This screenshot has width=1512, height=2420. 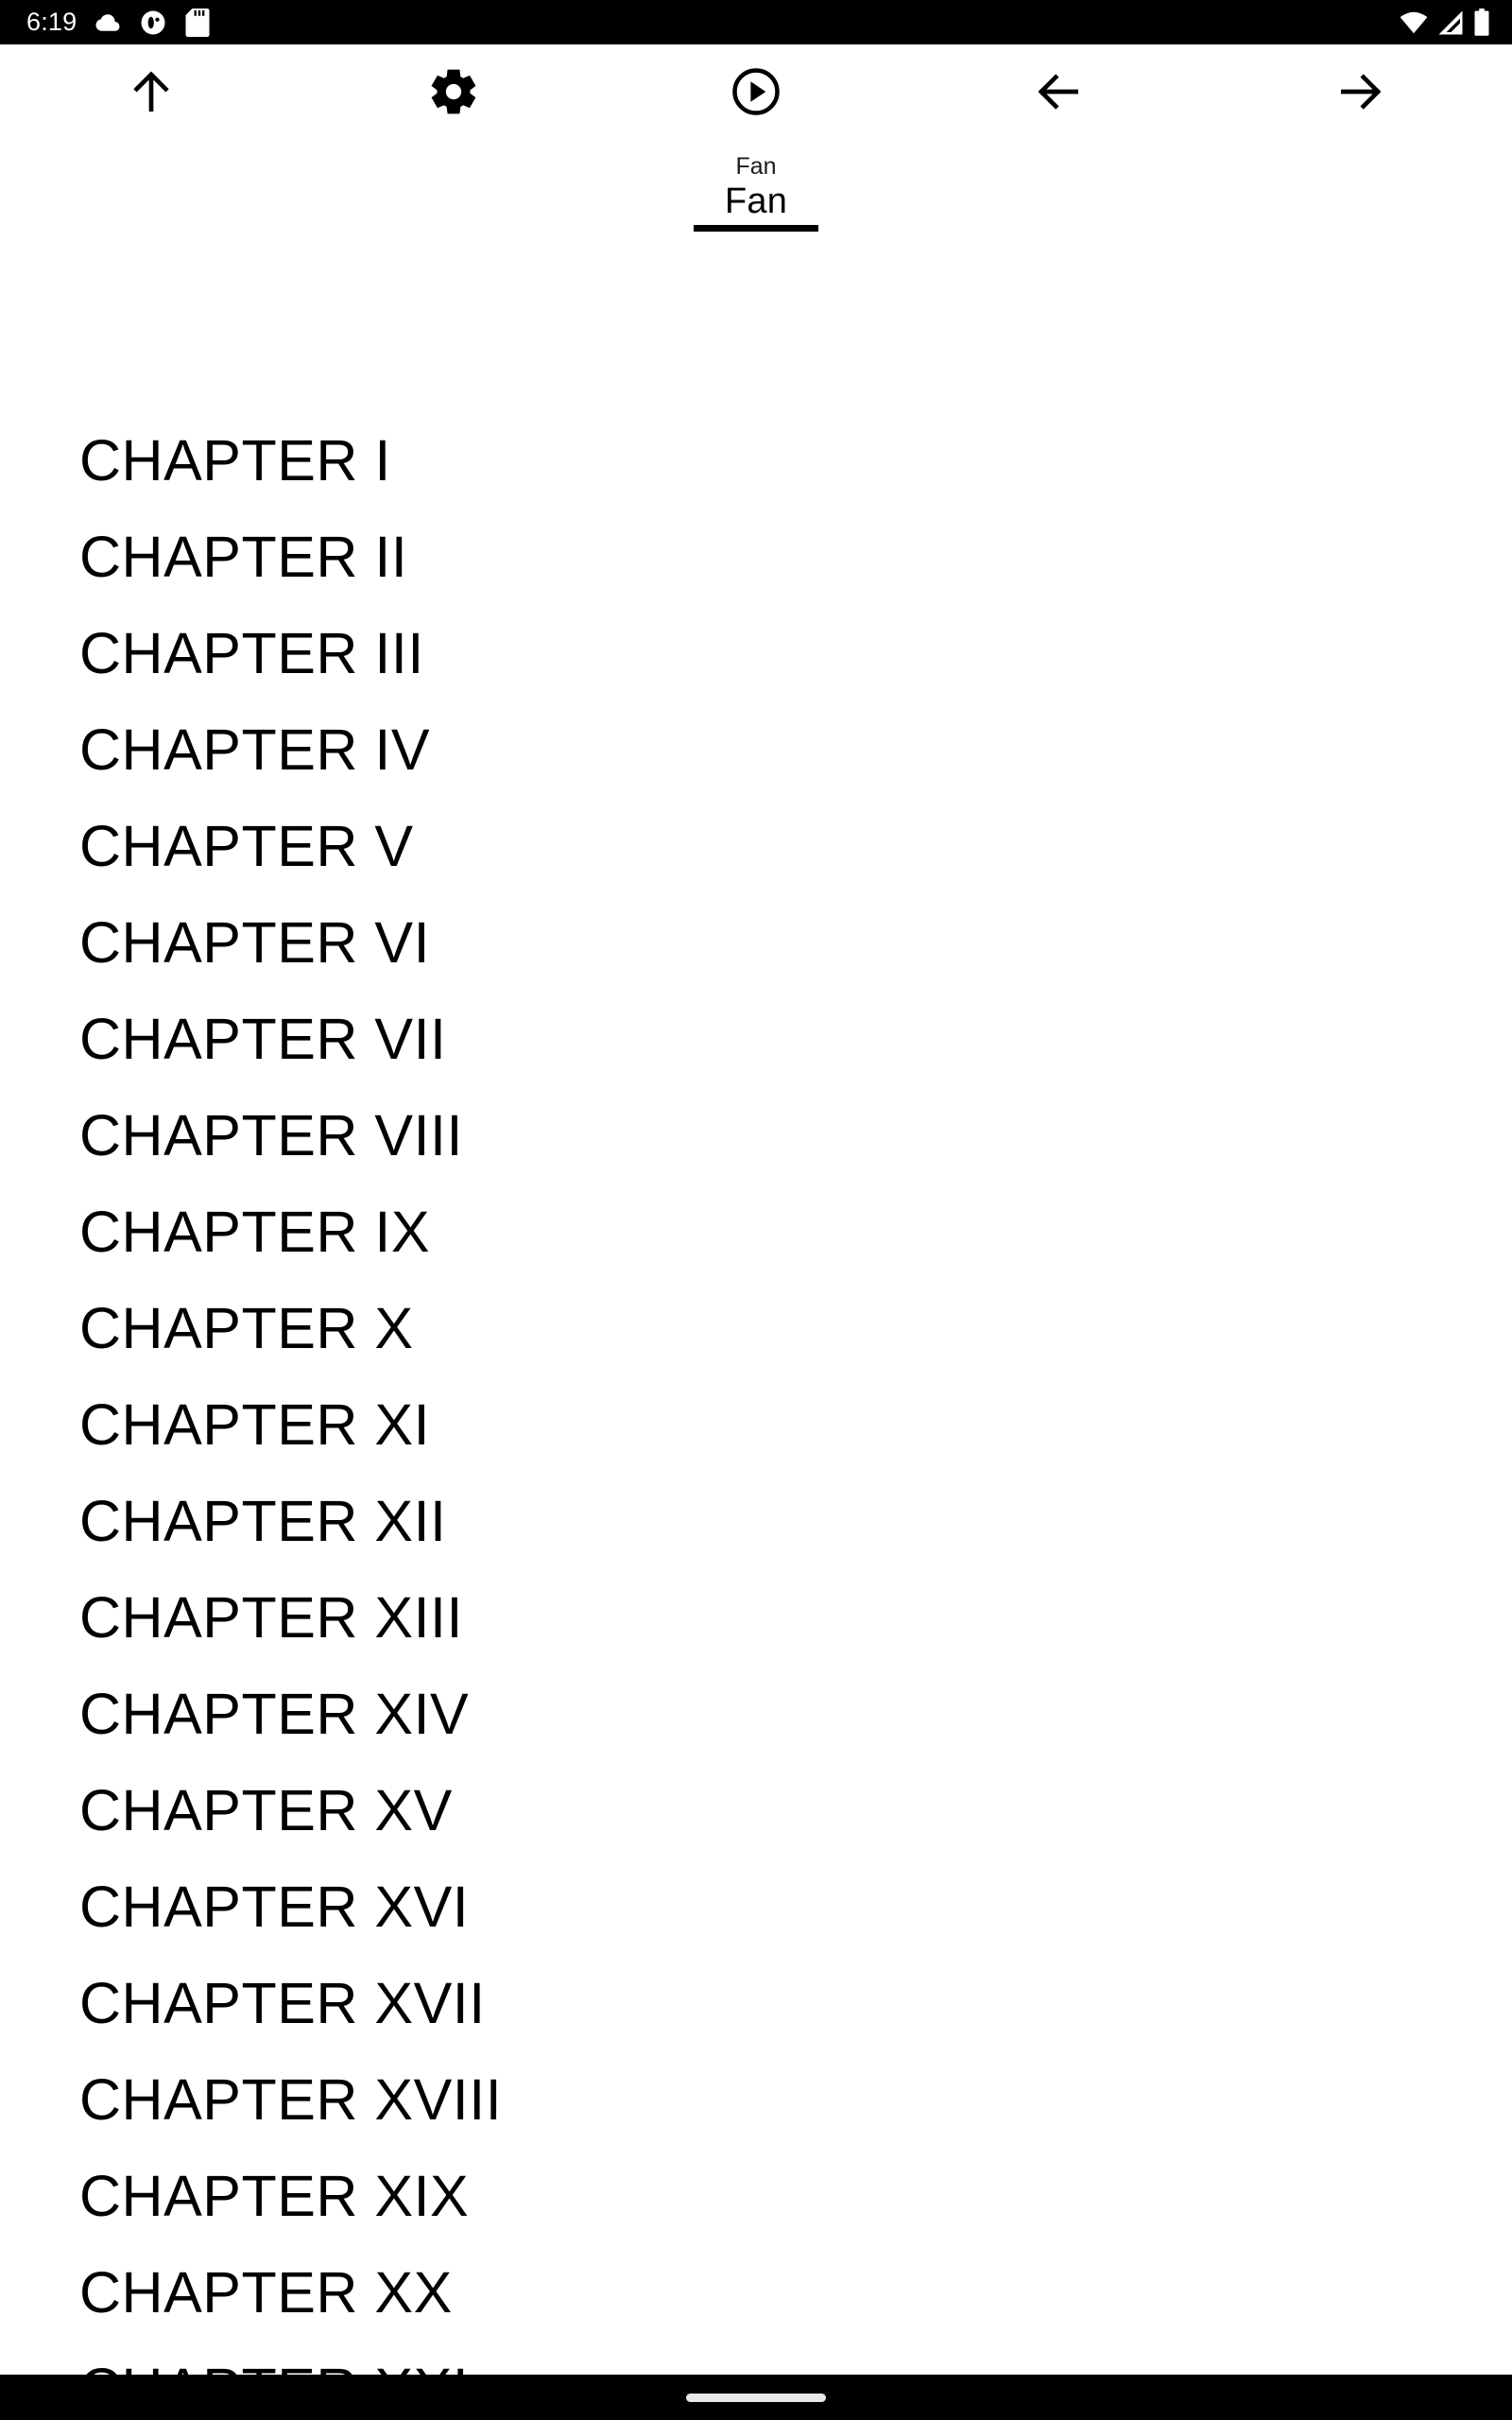 I want to click on chapter-list-item-label: CHAPTER IX, so click(x=255, y=1231).